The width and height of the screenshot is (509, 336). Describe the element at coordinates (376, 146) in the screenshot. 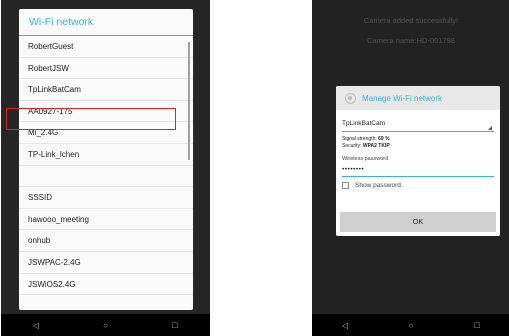

I see `security-value: WPA2 TKIP` at that location.